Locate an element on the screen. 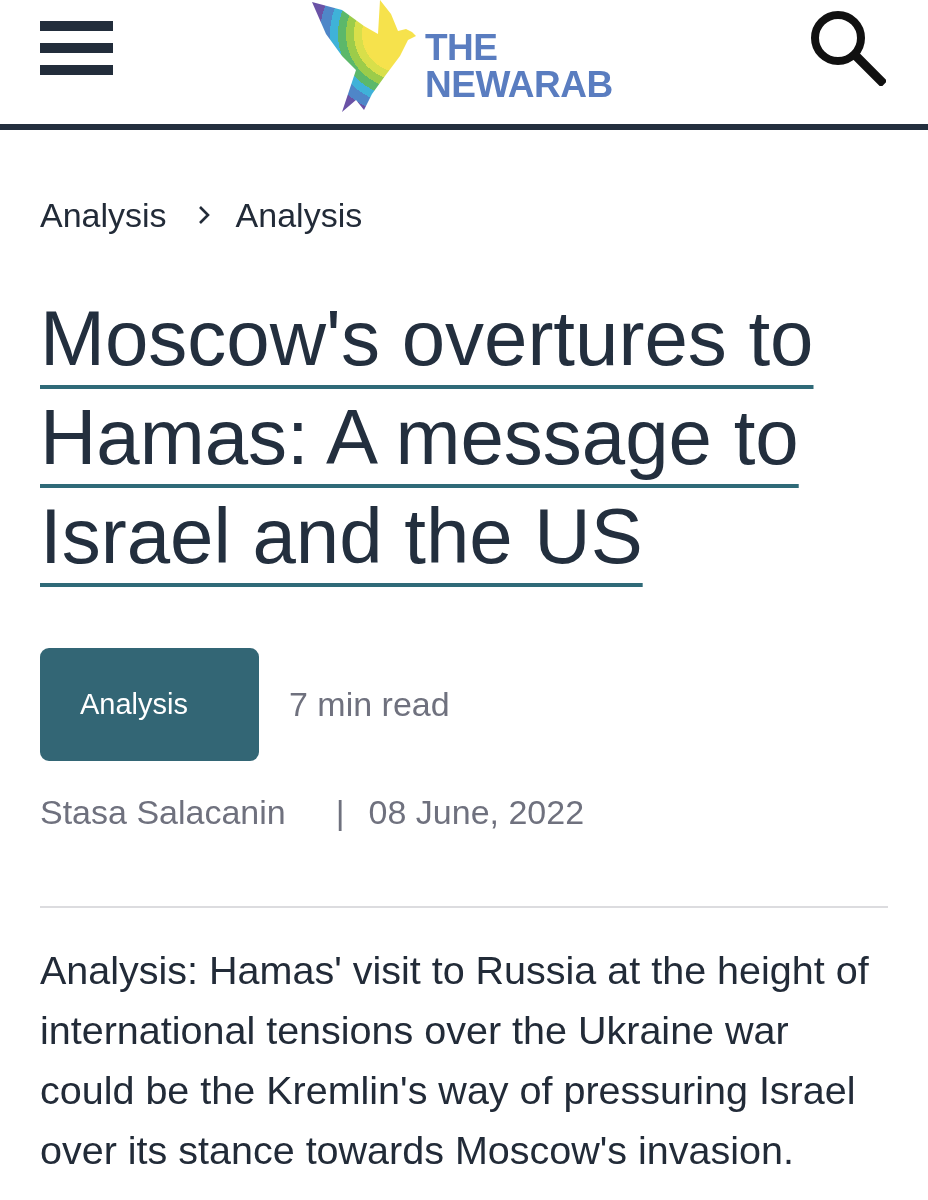 The width and height of the screenshot is (928, 1200). author-name: Stasa Salacanin is located at coordinates (163, 812).